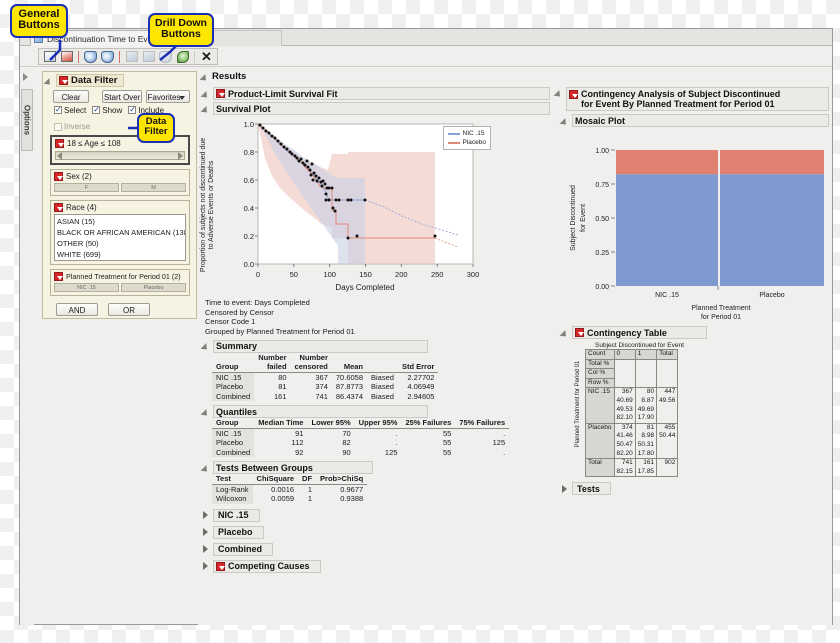  What do you see at coordinates (695, 332) in the screenshot?
I see `contingency-table-header: Contingency Table` at bounding box center [695, 332].